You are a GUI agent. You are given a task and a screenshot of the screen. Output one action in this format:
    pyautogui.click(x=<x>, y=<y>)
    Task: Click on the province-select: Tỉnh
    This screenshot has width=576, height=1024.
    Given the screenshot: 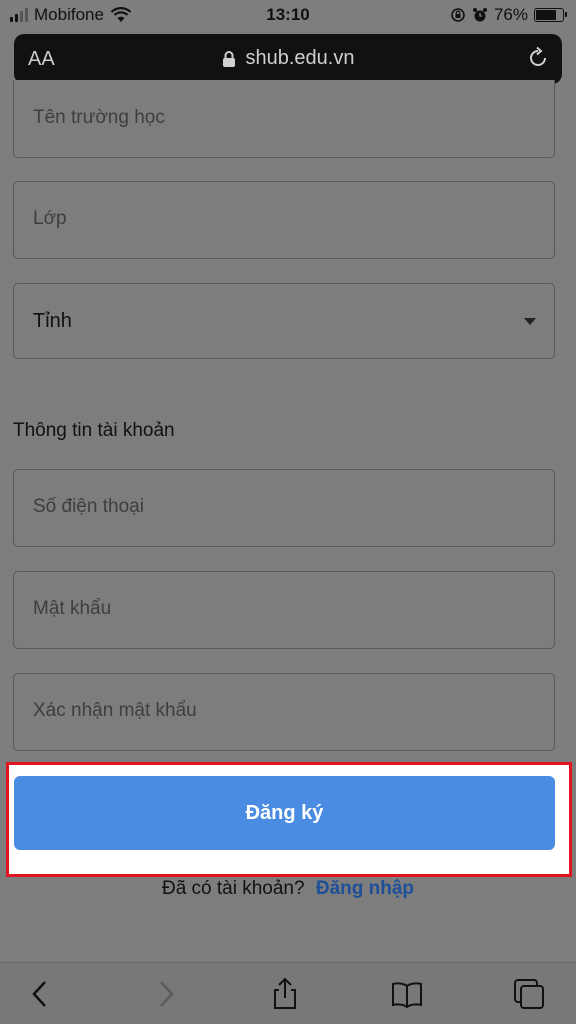 What is the action you would take?
    pyautogui.click(x=284, y=321)
    